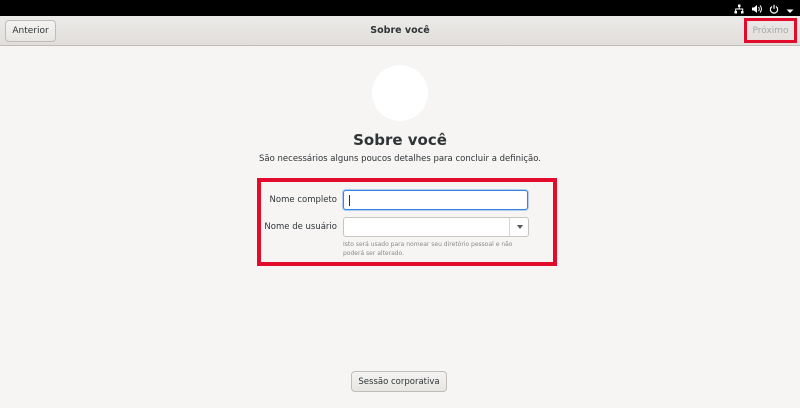  Describe the element at coordinates (400, 140) in the screenshot. I see `page-title: Sobre você` at that location.